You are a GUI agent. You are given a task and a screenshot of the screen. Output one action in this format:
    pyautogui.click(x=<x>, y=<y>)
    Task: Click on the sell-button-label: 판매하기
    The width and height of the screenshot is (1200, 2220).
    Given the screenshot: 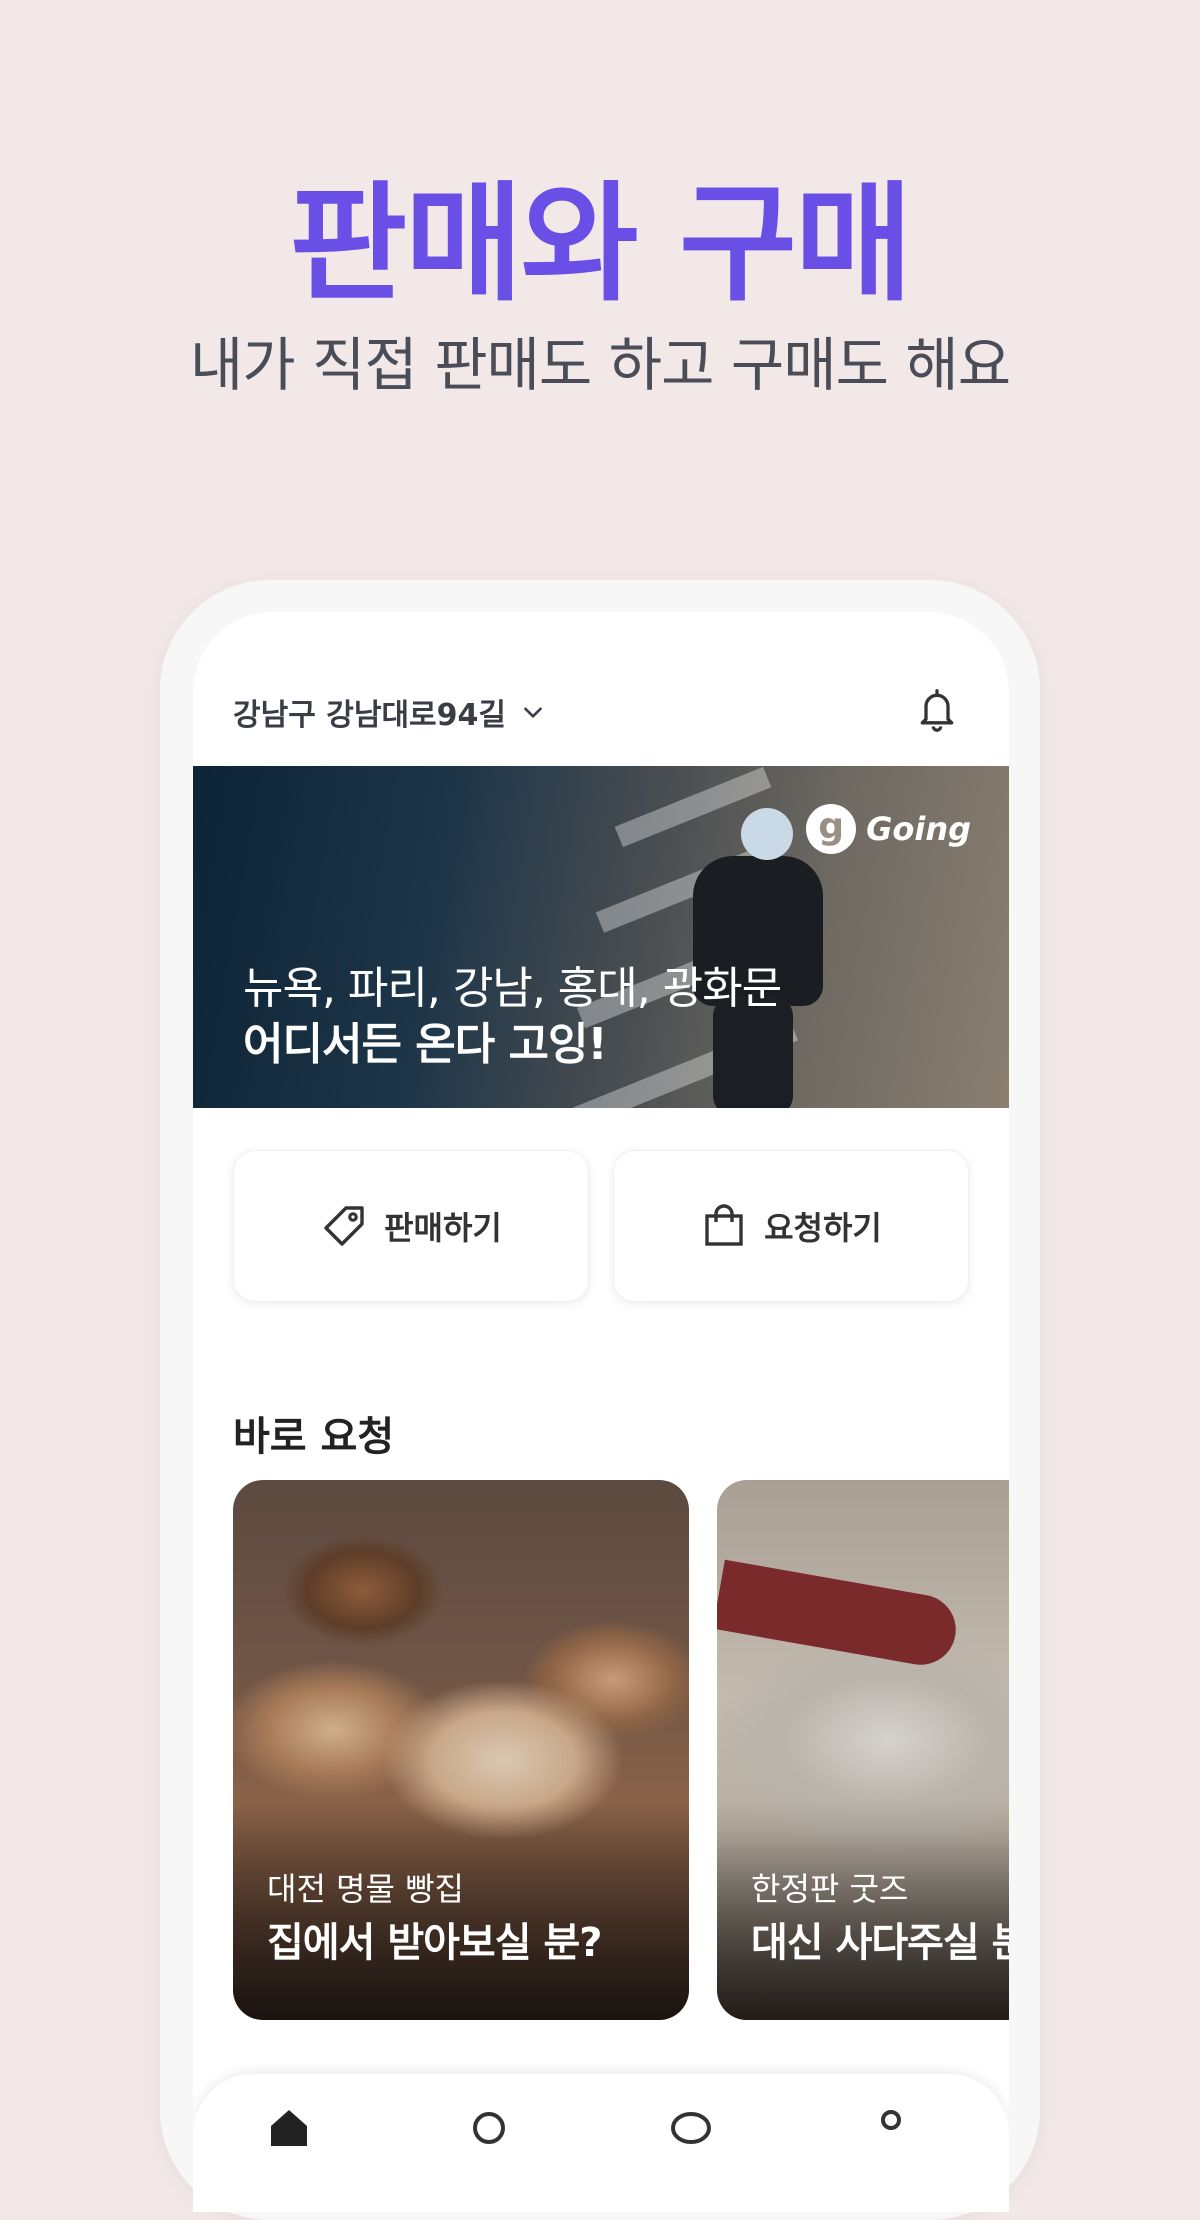 What is the action you would take?
    pyautogui.click(x=443, y=1228)
    